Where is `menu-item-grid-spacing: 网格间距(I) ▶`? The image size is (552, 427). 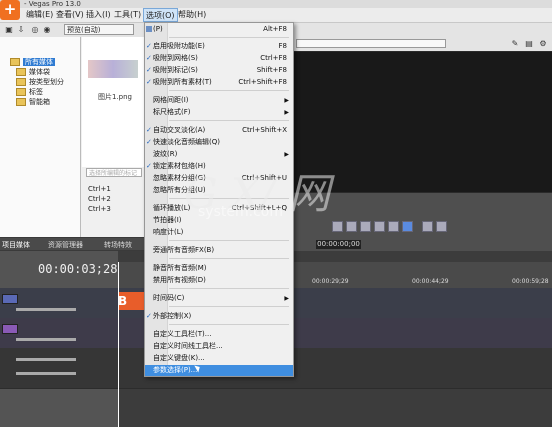
menu-item-grid-spacing: 网格间距(I) ▶ is located at coordinates (219, 100).